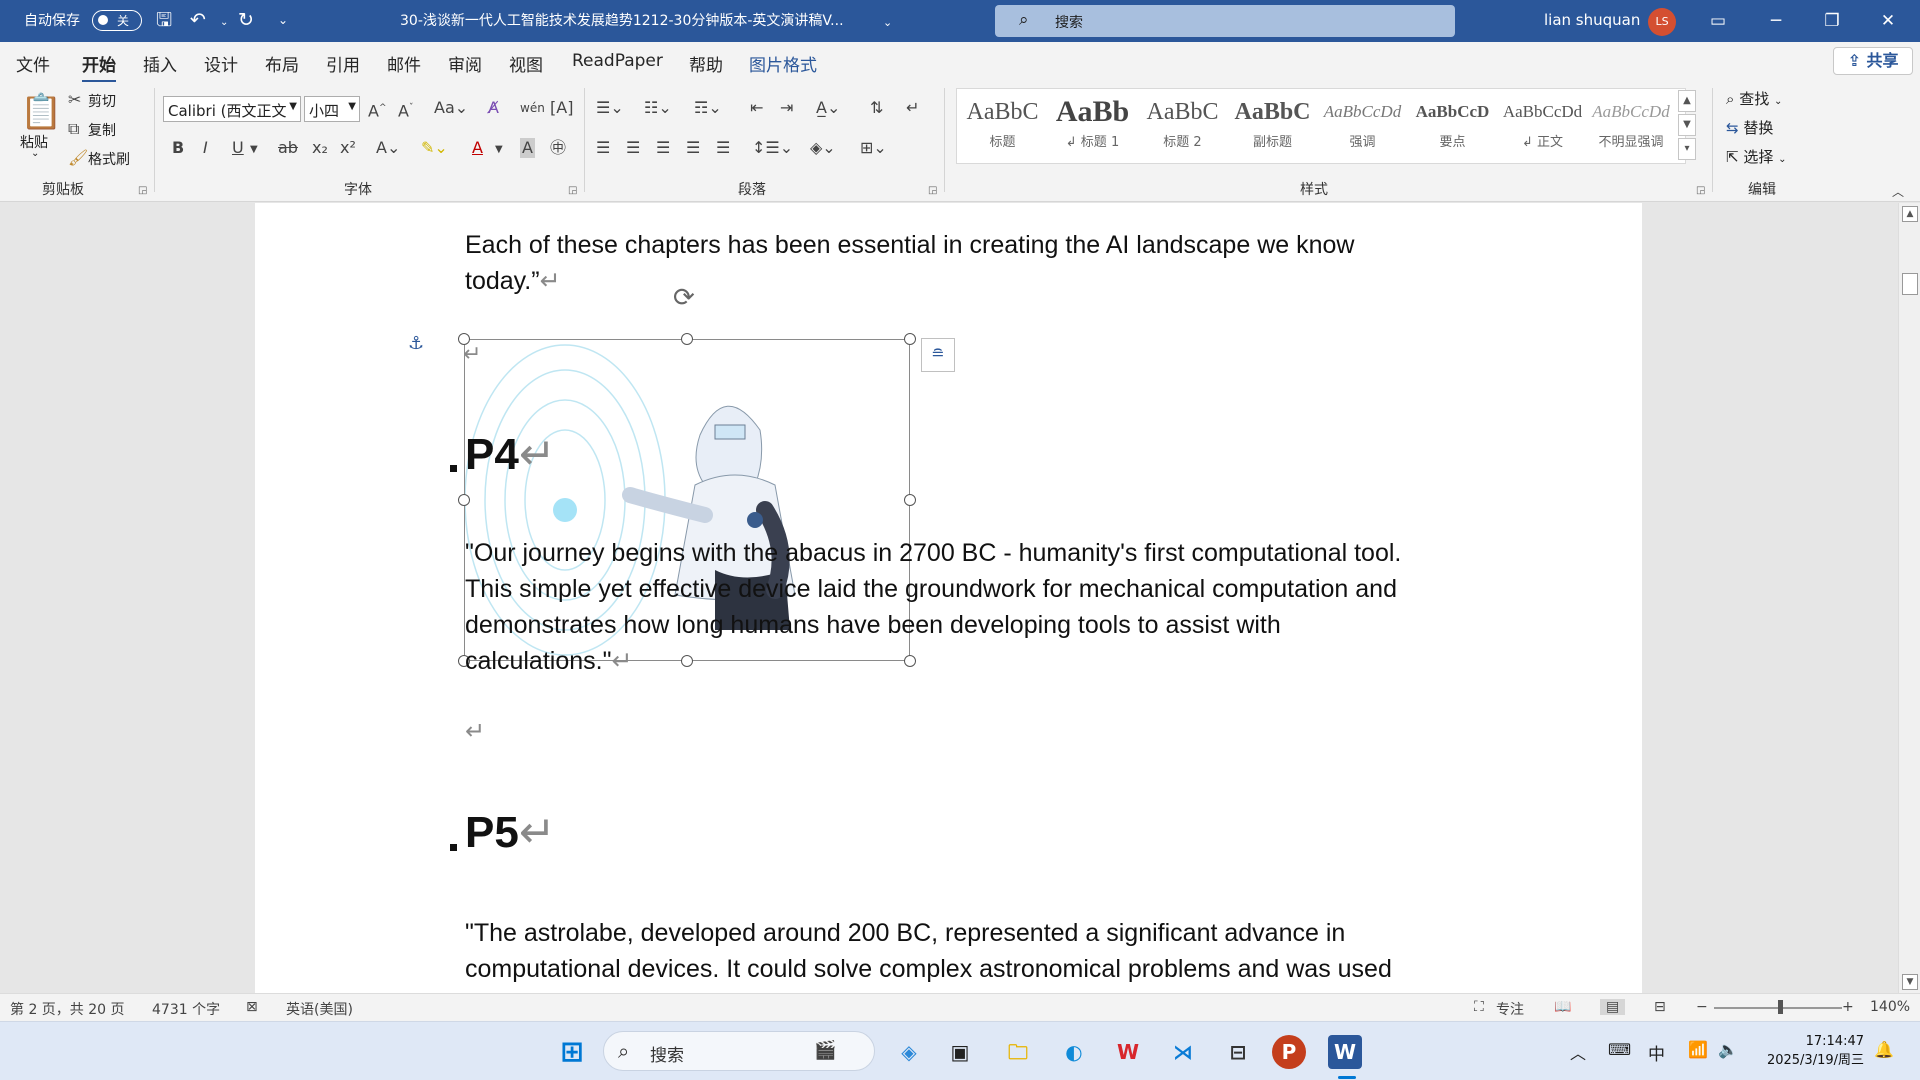  I want to click on styles-launcher-icon: ◲, so click(1700, 190).